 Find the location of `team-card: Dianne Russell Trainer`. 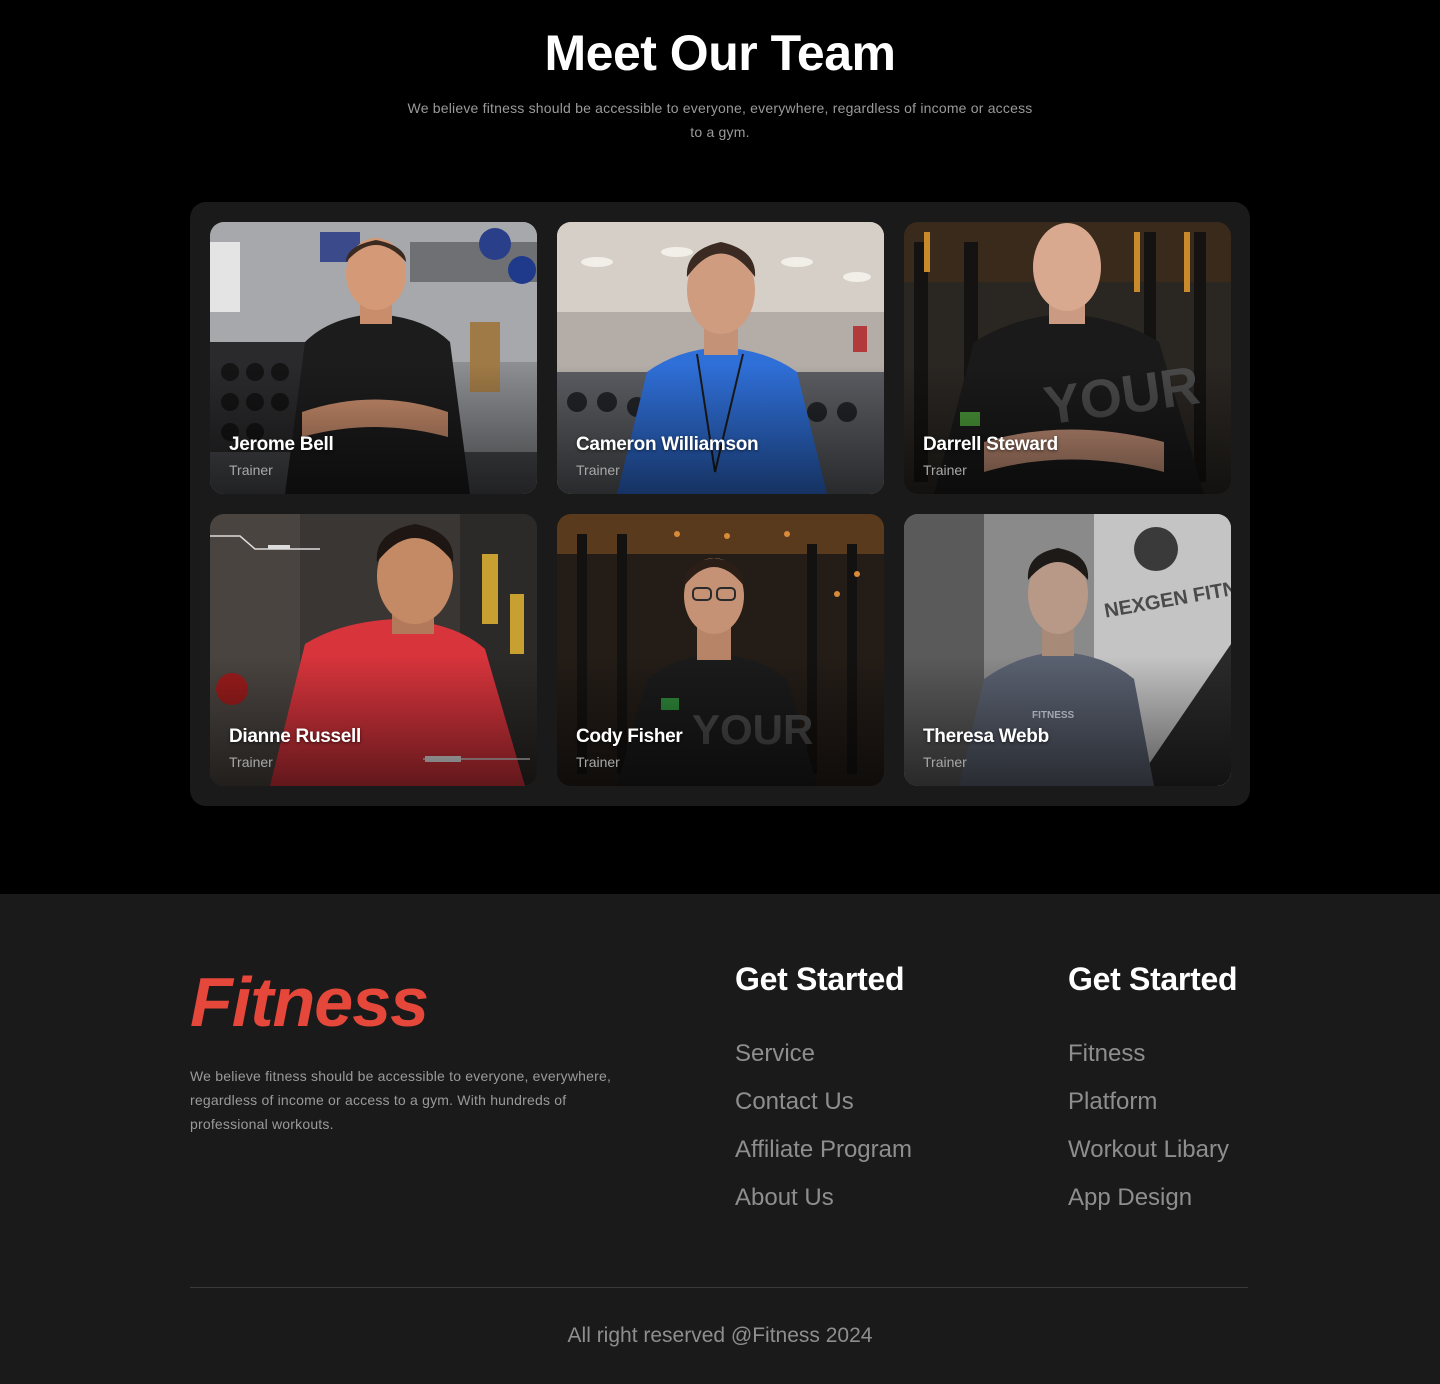

team-card: Dianne Russell Trainer is located at coordinates (373, 650).